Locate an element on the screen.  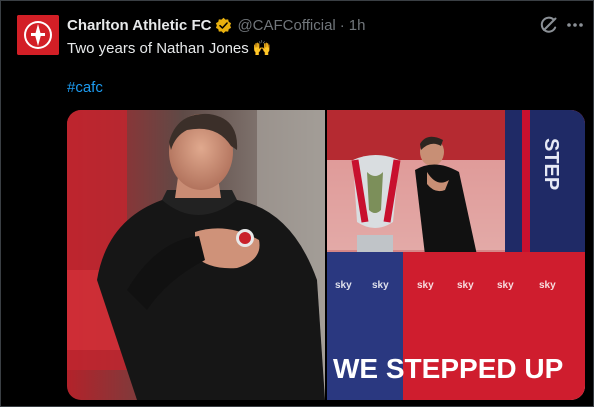
timestamp: 1h is located at coordinates (357, 25).